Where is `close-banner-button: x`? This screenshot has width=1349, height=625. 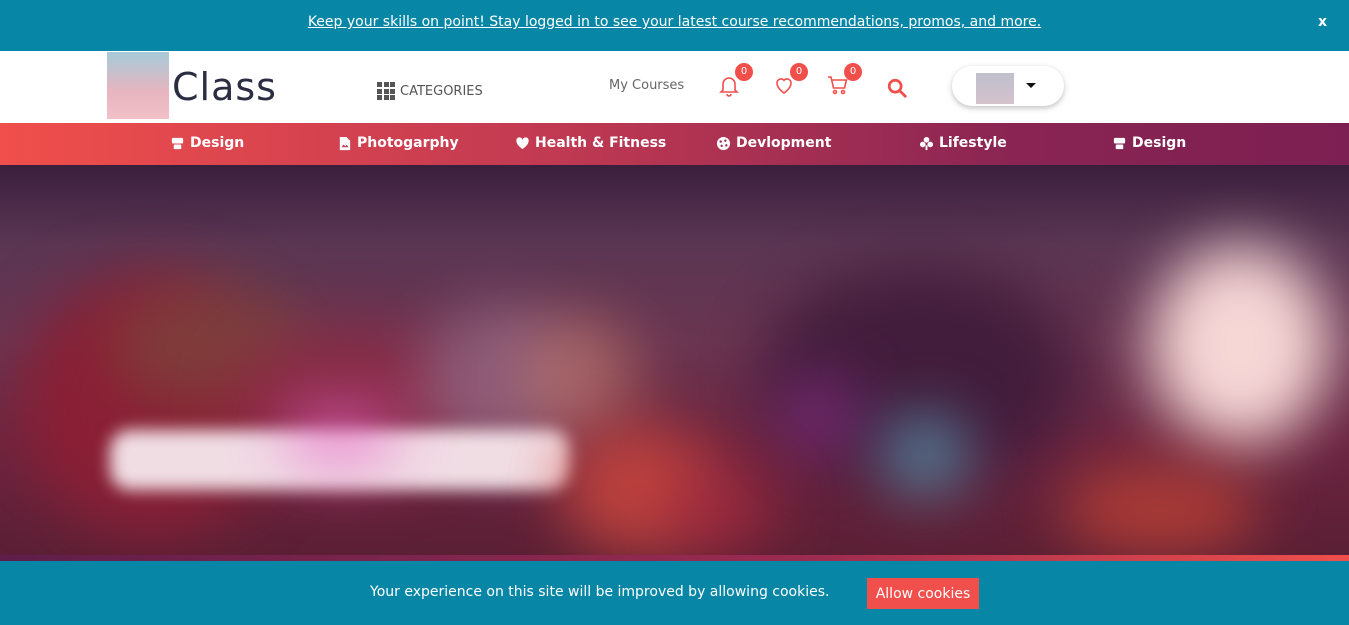 close-banner-button: x is located at coordinates (1322, 22).